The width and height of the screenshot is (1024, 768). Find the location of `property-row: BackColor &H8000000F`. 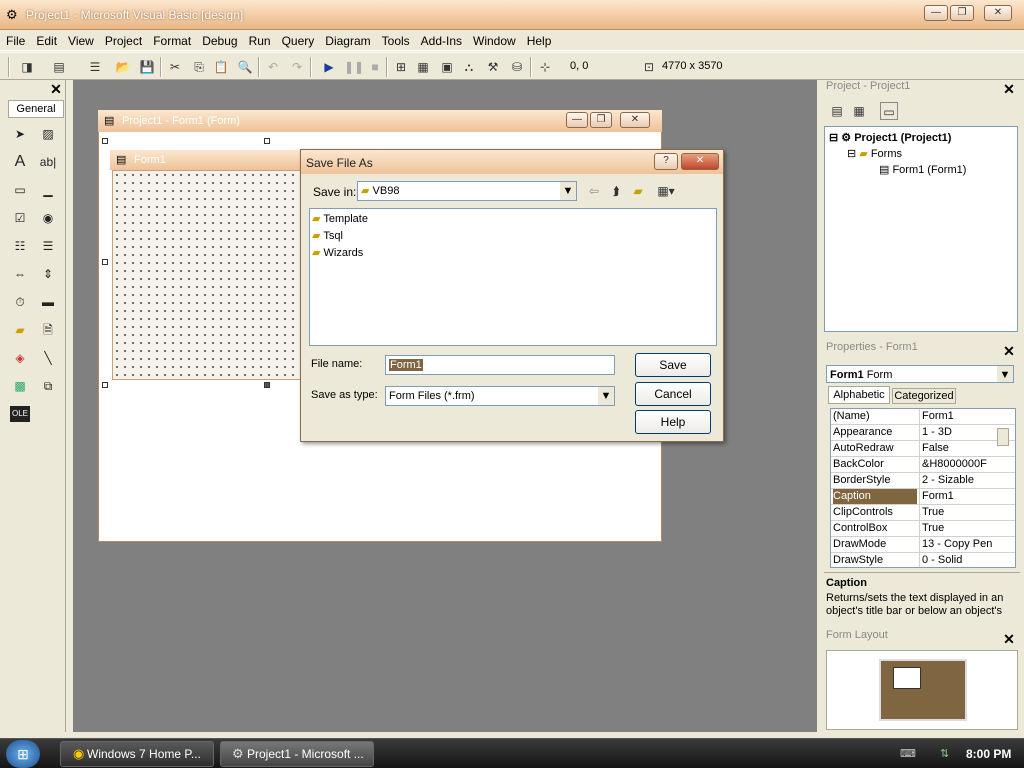

property-row: BackColor &H8000000F is located at coordinates (923, 465).